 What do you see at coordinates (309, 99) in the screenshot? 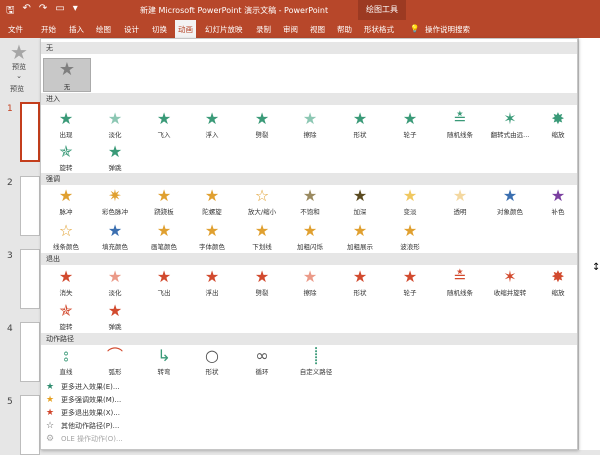
I see `section-header-entrance: 进入` at bounding box center [309, 99].